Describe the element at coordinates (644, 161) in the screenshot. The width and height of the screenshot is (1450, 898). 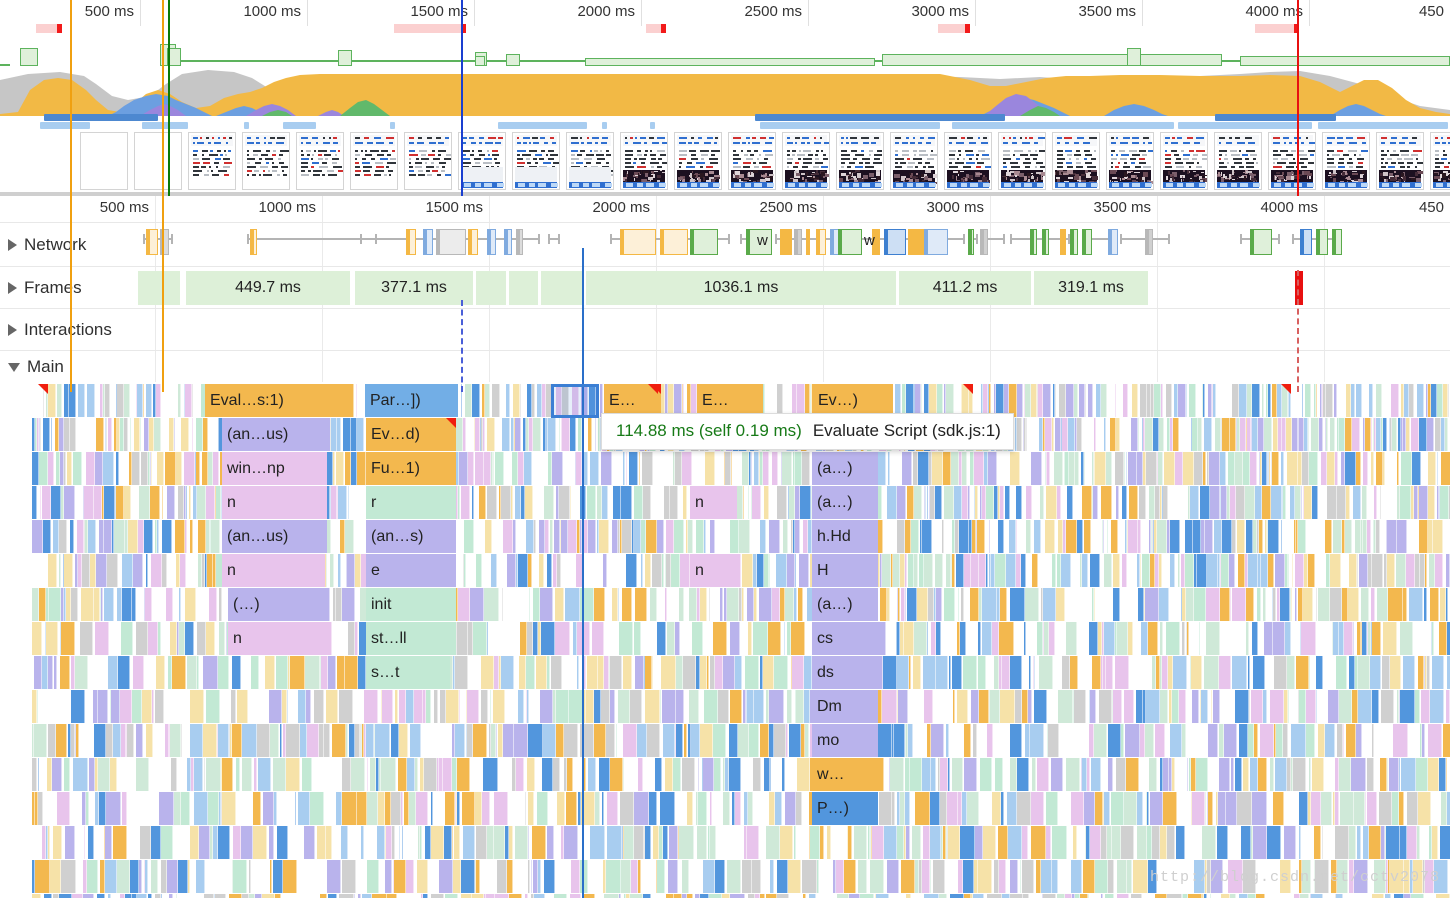
I see `filmstrip-frame` at that location.